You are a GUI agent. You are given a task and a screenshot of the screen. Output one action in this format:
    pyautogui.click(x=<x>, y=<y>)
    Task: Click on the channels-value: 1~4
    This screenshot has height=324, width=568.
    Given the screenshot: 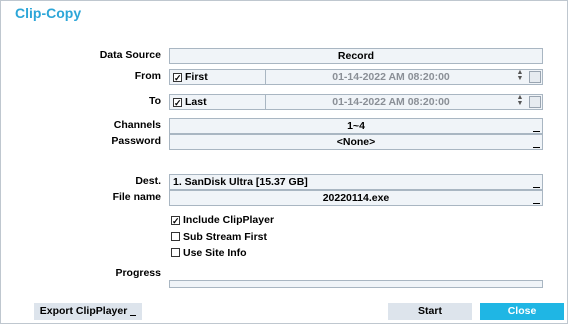 What is the action you would take?
    pyautogui.click(x=356, y=126)
    